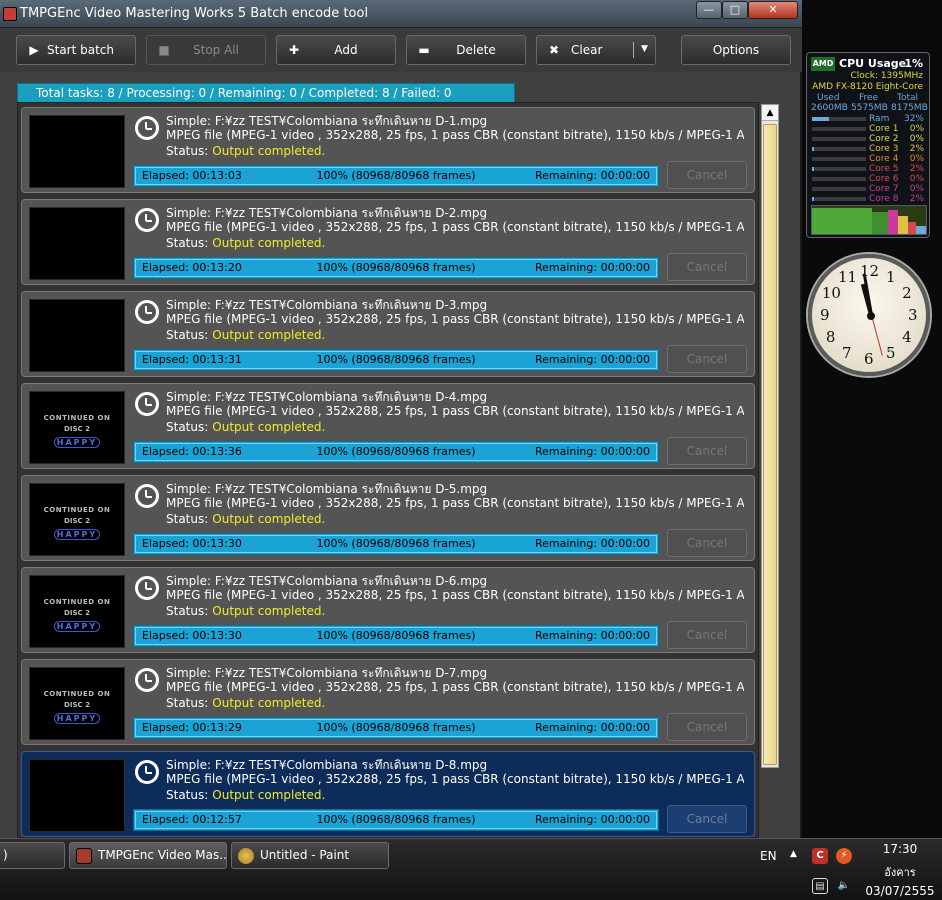 The image size is (942, 900). I want to click on analog-clock-gadget: 12 1 2 3 4 5 6 7 8 9 10 11, so click(869, 315).